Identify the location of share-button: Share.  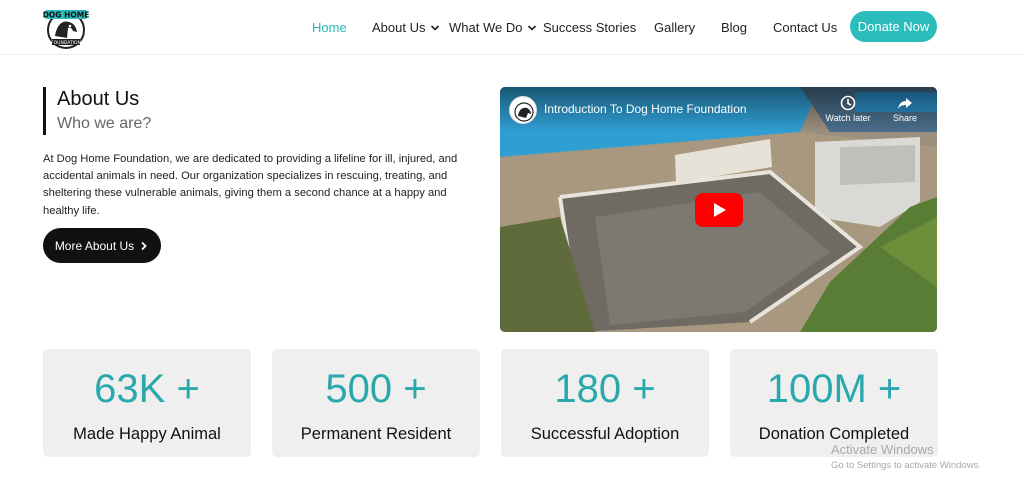
(905, 109).